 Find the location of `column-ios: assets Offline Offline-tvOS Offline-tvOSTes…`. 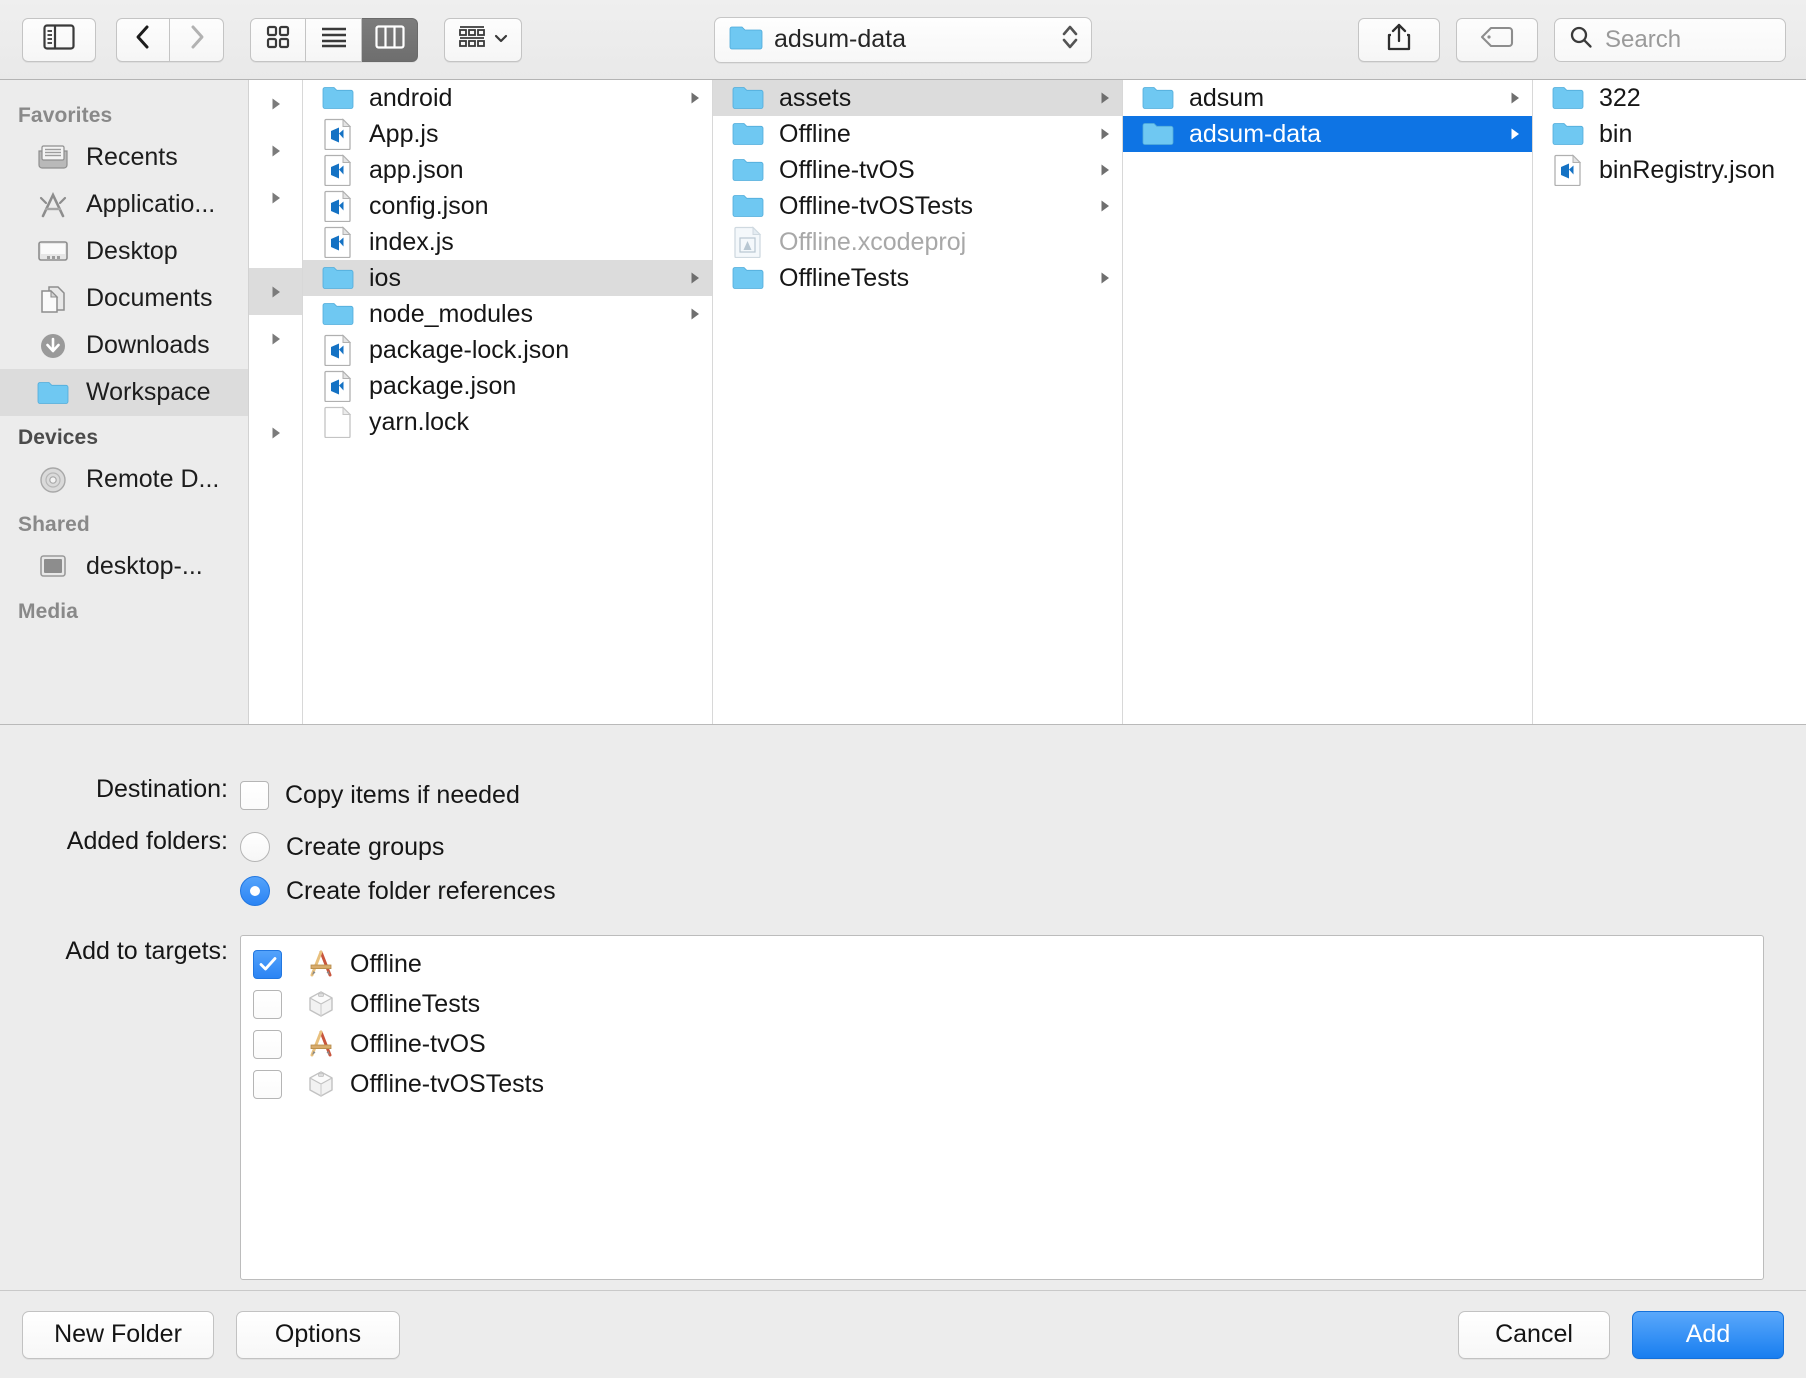

column-ios: assets Offline Offline-tvOS Offline-tvOSTes… is located at coordinates (918, 402).